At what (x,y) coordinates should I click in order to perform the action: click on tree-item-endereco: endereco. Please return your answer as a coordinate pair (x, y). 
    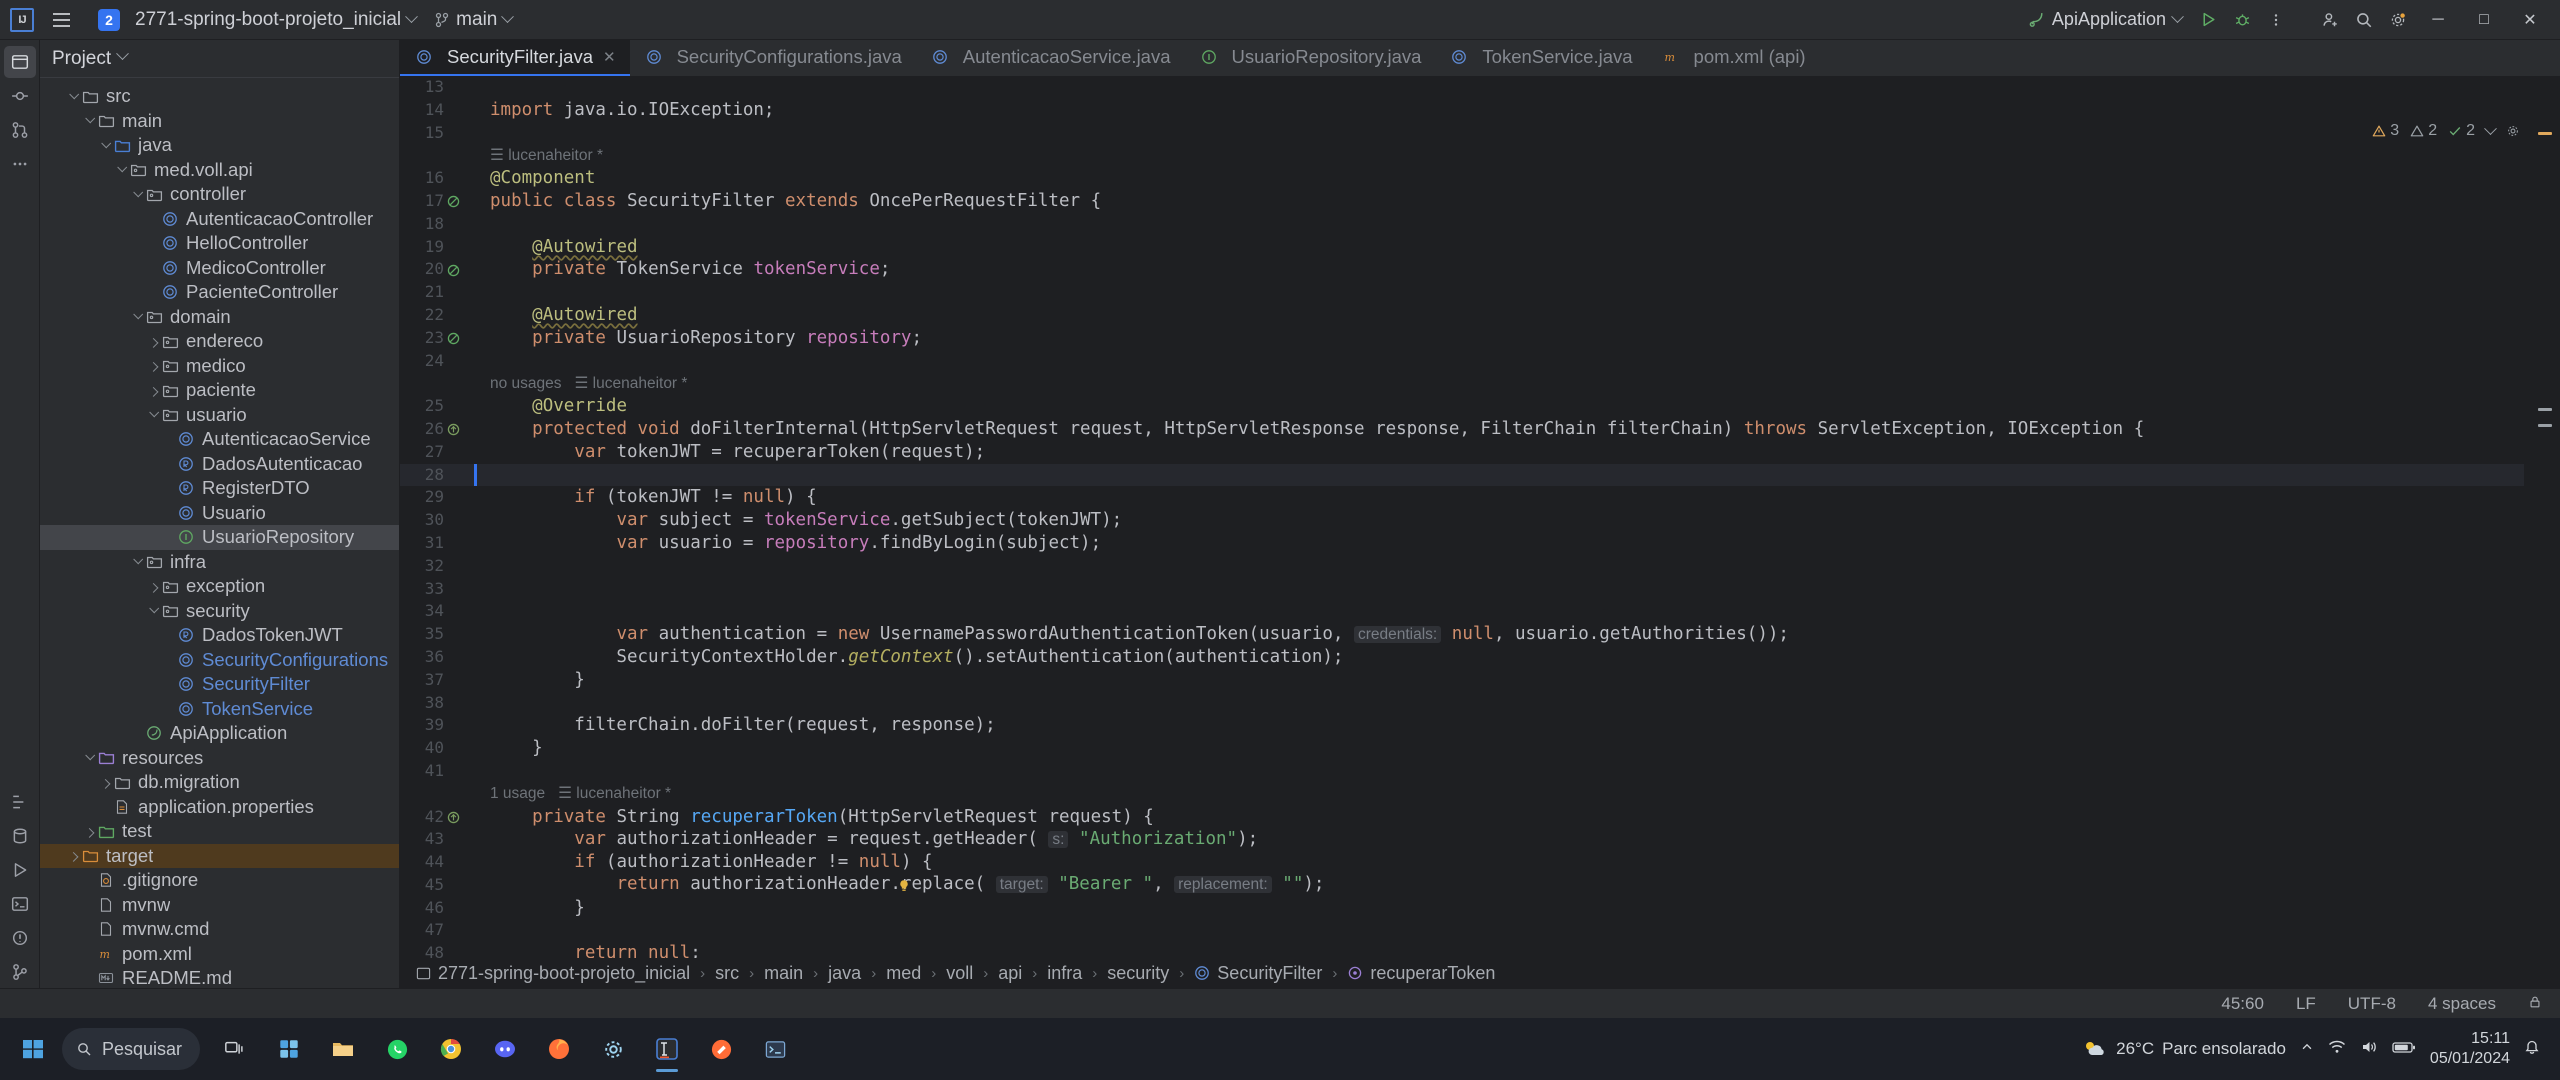
    Looking at the image, I should click on (219, 341).